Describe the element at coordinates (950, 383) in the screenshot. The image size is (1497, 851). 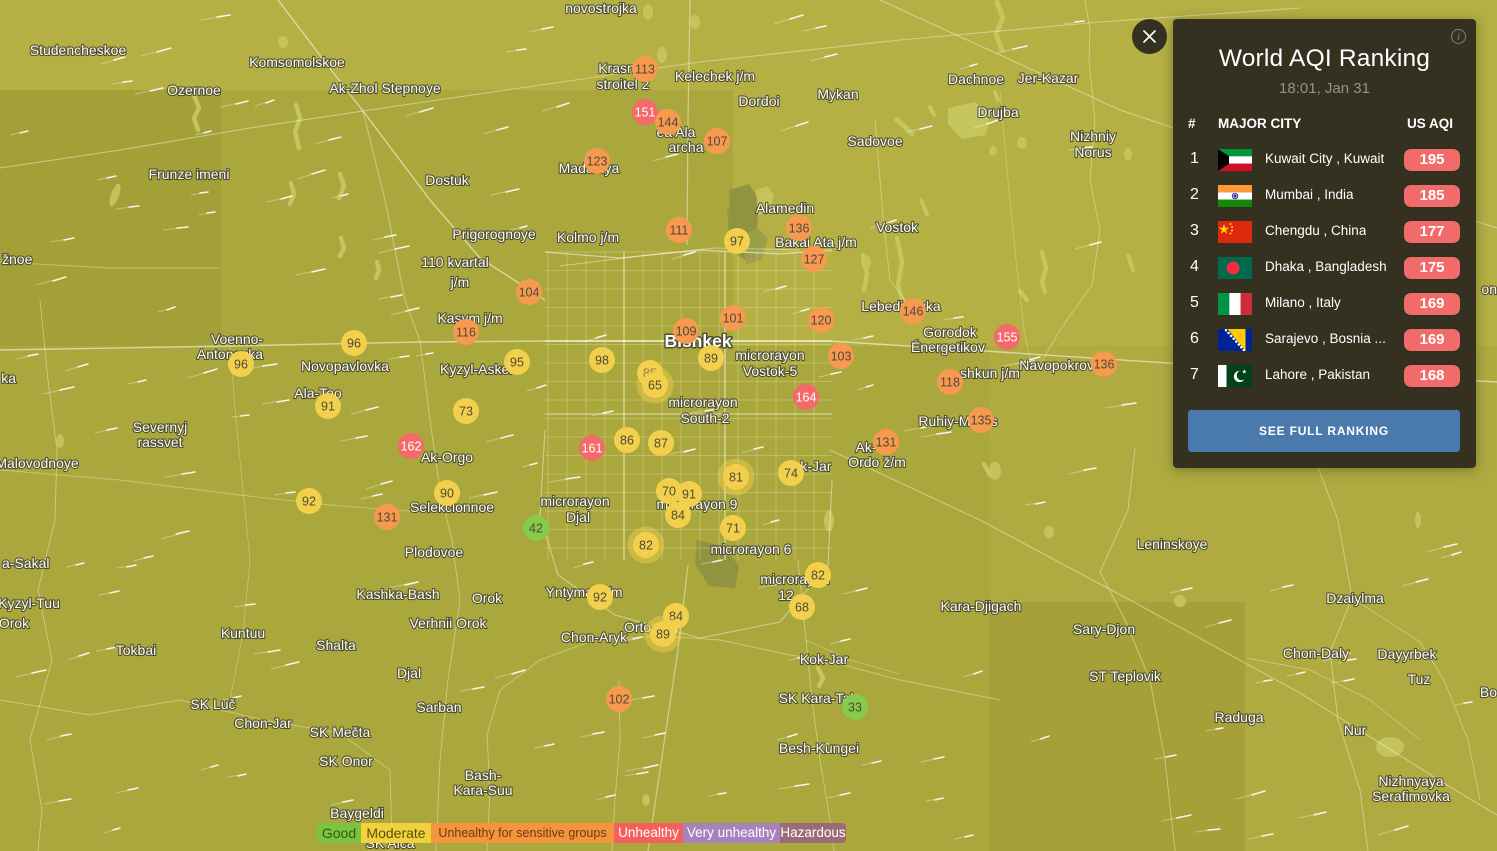
I see `svg-text: 118` at that location.